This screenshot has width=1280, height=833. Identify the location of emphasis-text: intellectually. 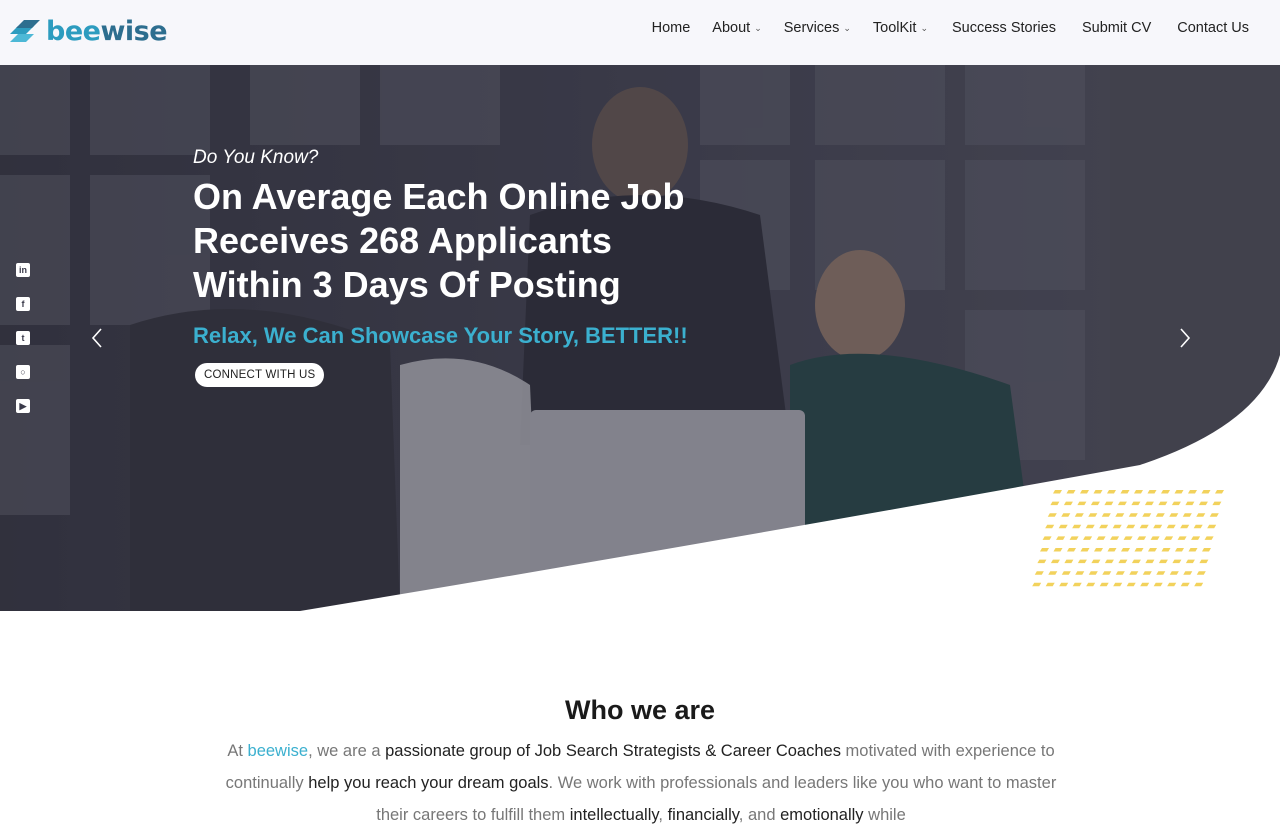
(614, 815).